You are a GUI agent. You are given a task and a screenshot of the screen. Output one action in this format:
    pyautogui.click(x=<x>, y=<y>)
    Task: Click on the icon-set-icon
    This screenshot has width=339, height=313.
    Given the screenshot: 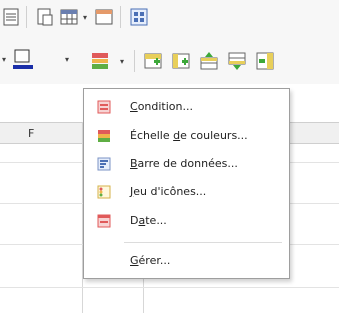 What is the action you would take?
    pyautogui.click(x=104, y=192)
    